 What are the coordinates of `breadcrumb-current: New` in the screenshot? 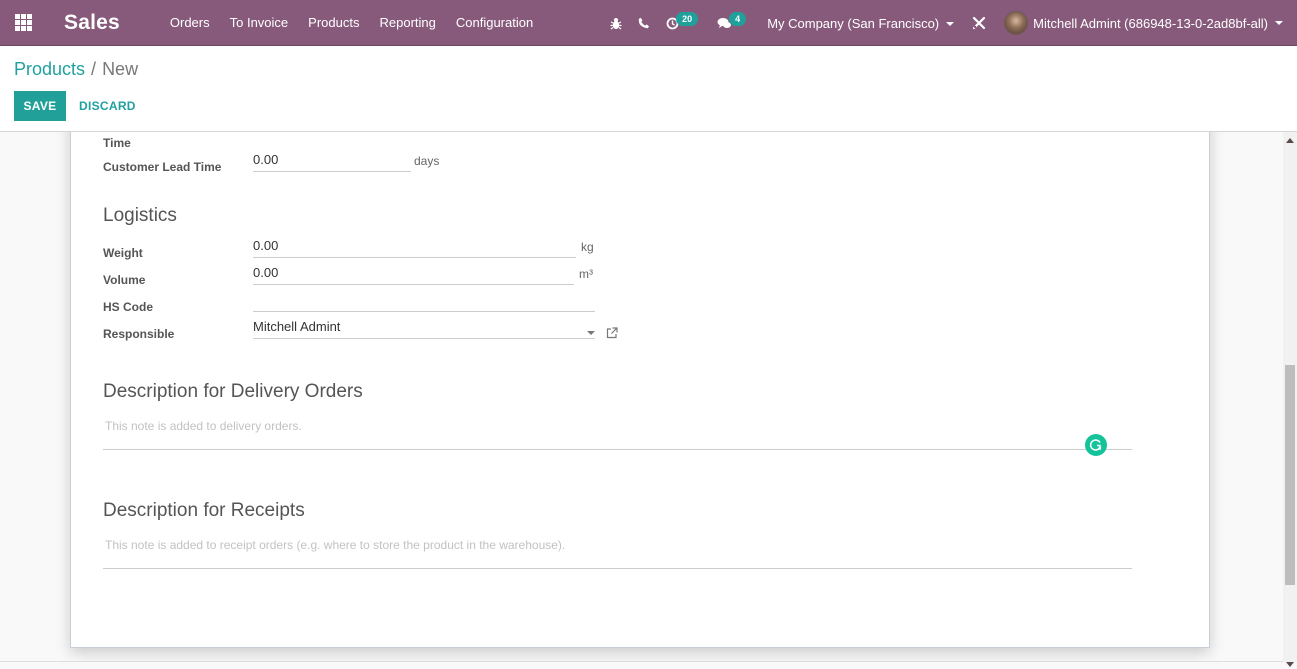 It's located at (120, 69).